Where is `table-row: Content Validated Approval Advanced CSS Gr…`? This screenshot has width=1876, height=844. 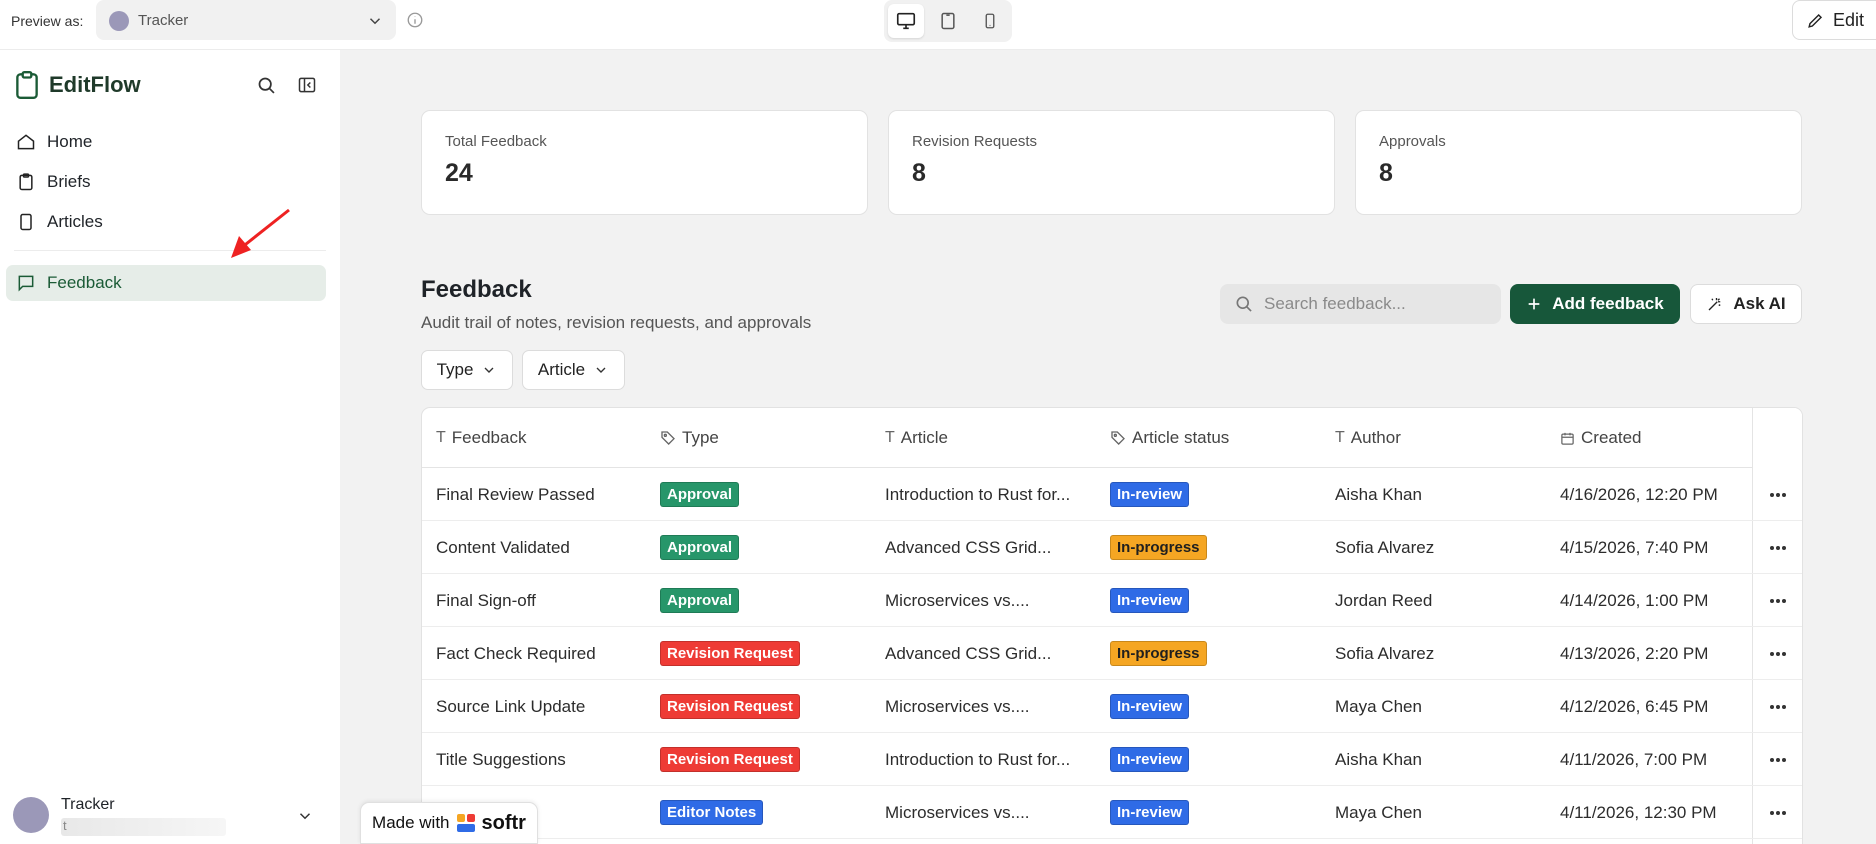
table-row: Content Validated Approval Advanced CSS Gr… is located at coordinates (1112, 547).